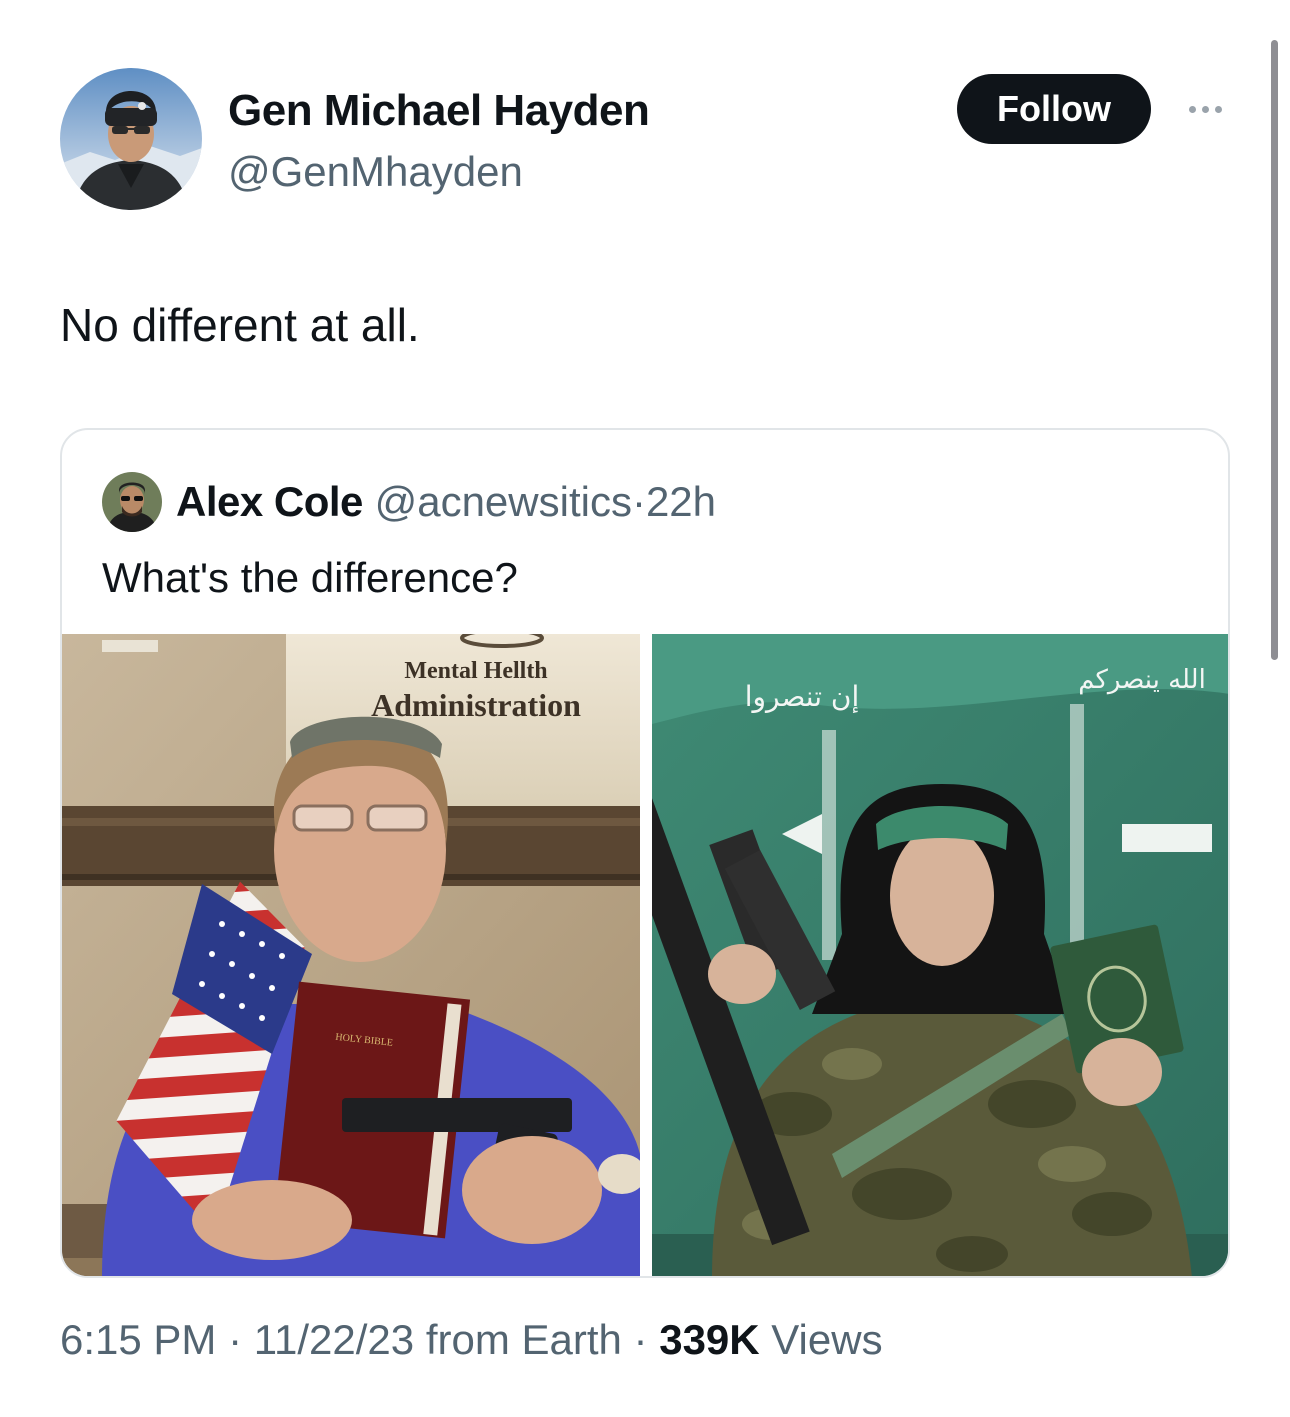  What do you see at coordinates (681, 501) in the screenshot?
I see `quoted-timestamp: 22h` at bounding box center [681, 501].